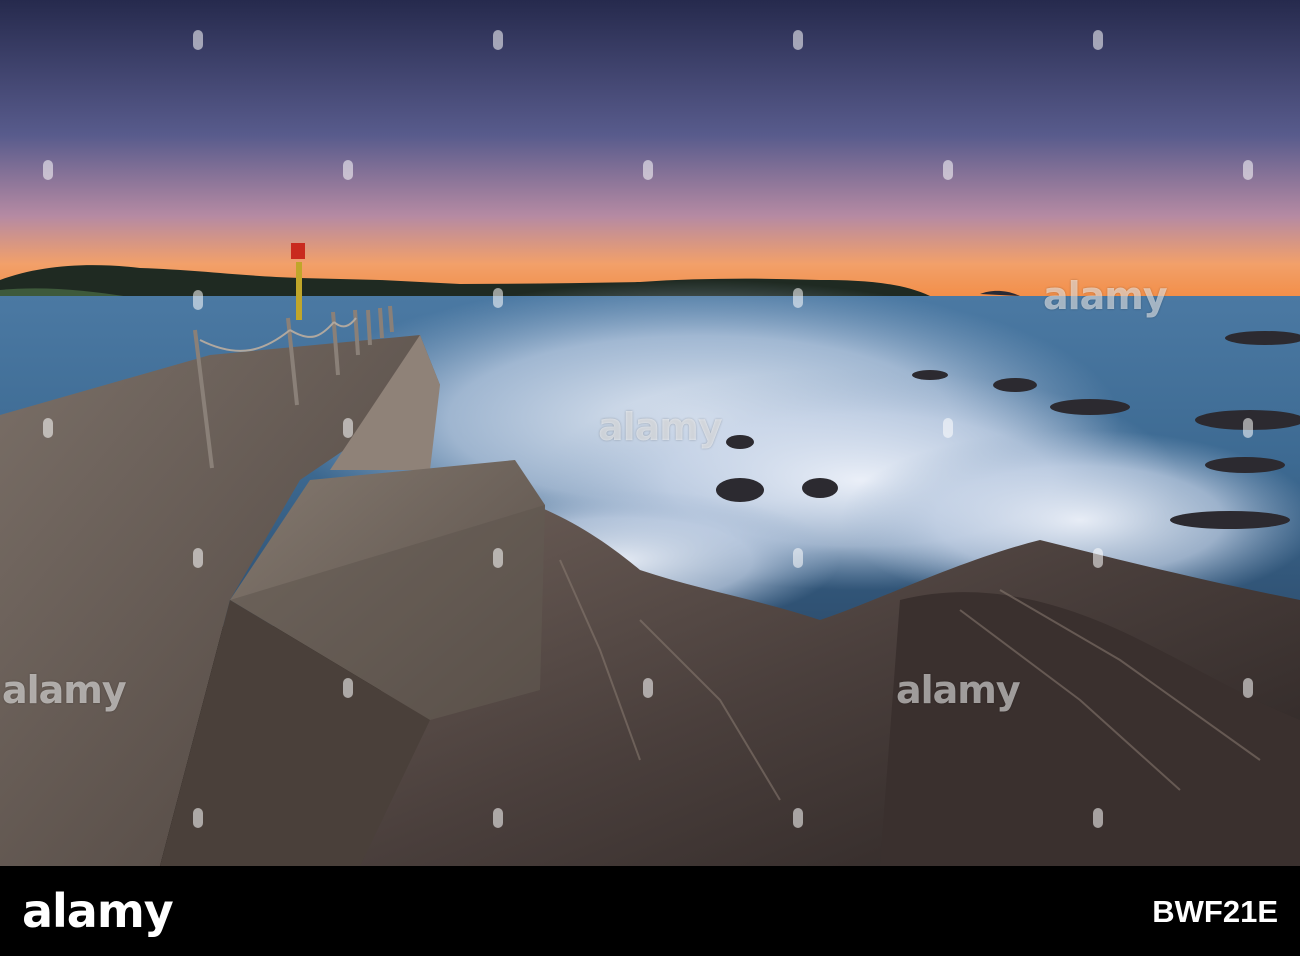  Describe the element at coordinates (1215, 911) in the screenshot. I see `image-id-label: BWF21E` at that location.